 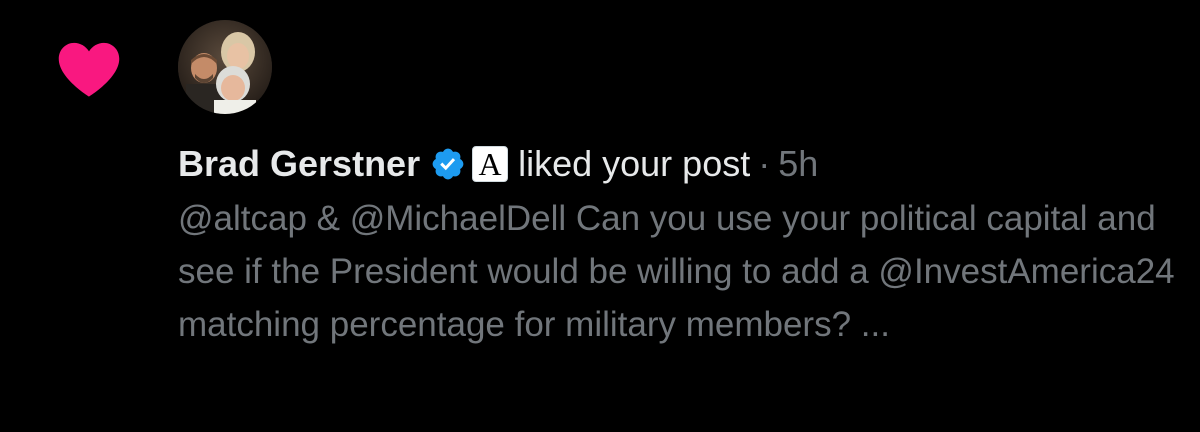 I want to click on avatar, so click(x=225, y=67).